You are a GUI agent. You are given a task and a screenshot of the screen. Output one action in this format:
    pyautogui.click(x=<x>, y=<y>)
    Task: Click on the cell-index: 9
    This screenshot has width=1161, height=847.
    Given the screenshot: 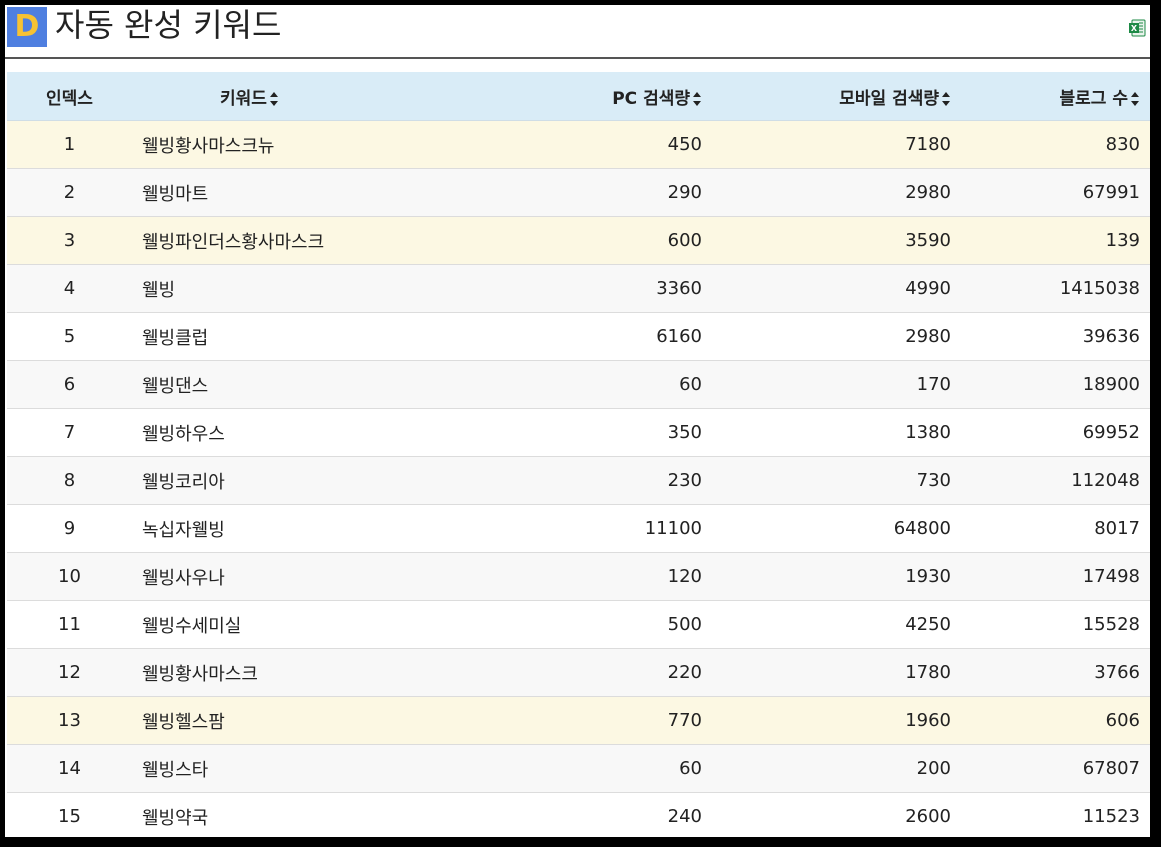 What is the action you would take?
    pyautogui.click(x=69, y=528)
    